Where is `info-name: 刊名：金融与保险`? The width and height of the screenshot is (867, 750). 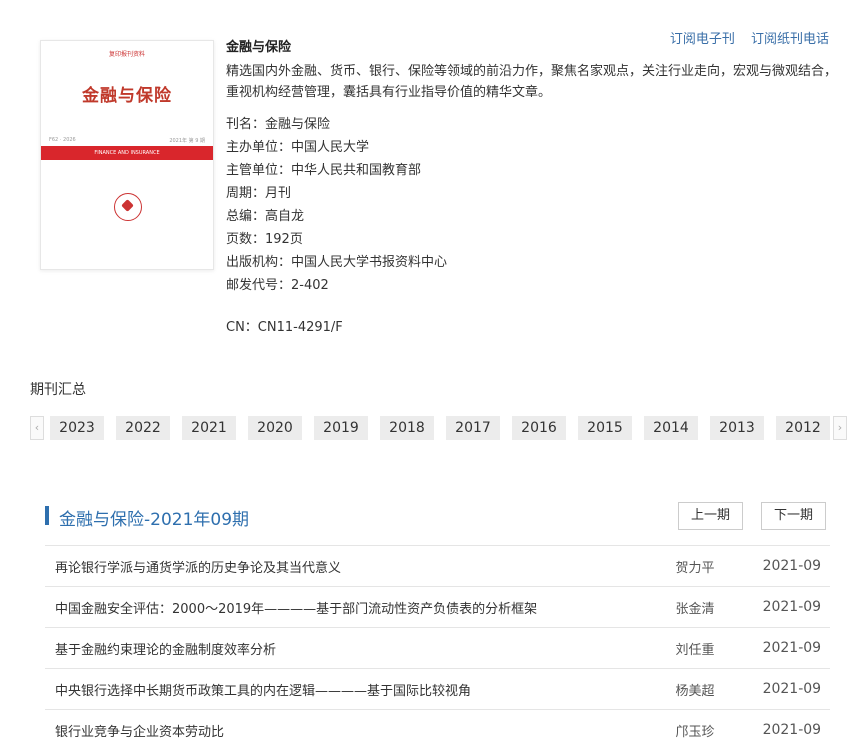 info-name: 刊名：金融与保险 is located at coordinates (278, 124).